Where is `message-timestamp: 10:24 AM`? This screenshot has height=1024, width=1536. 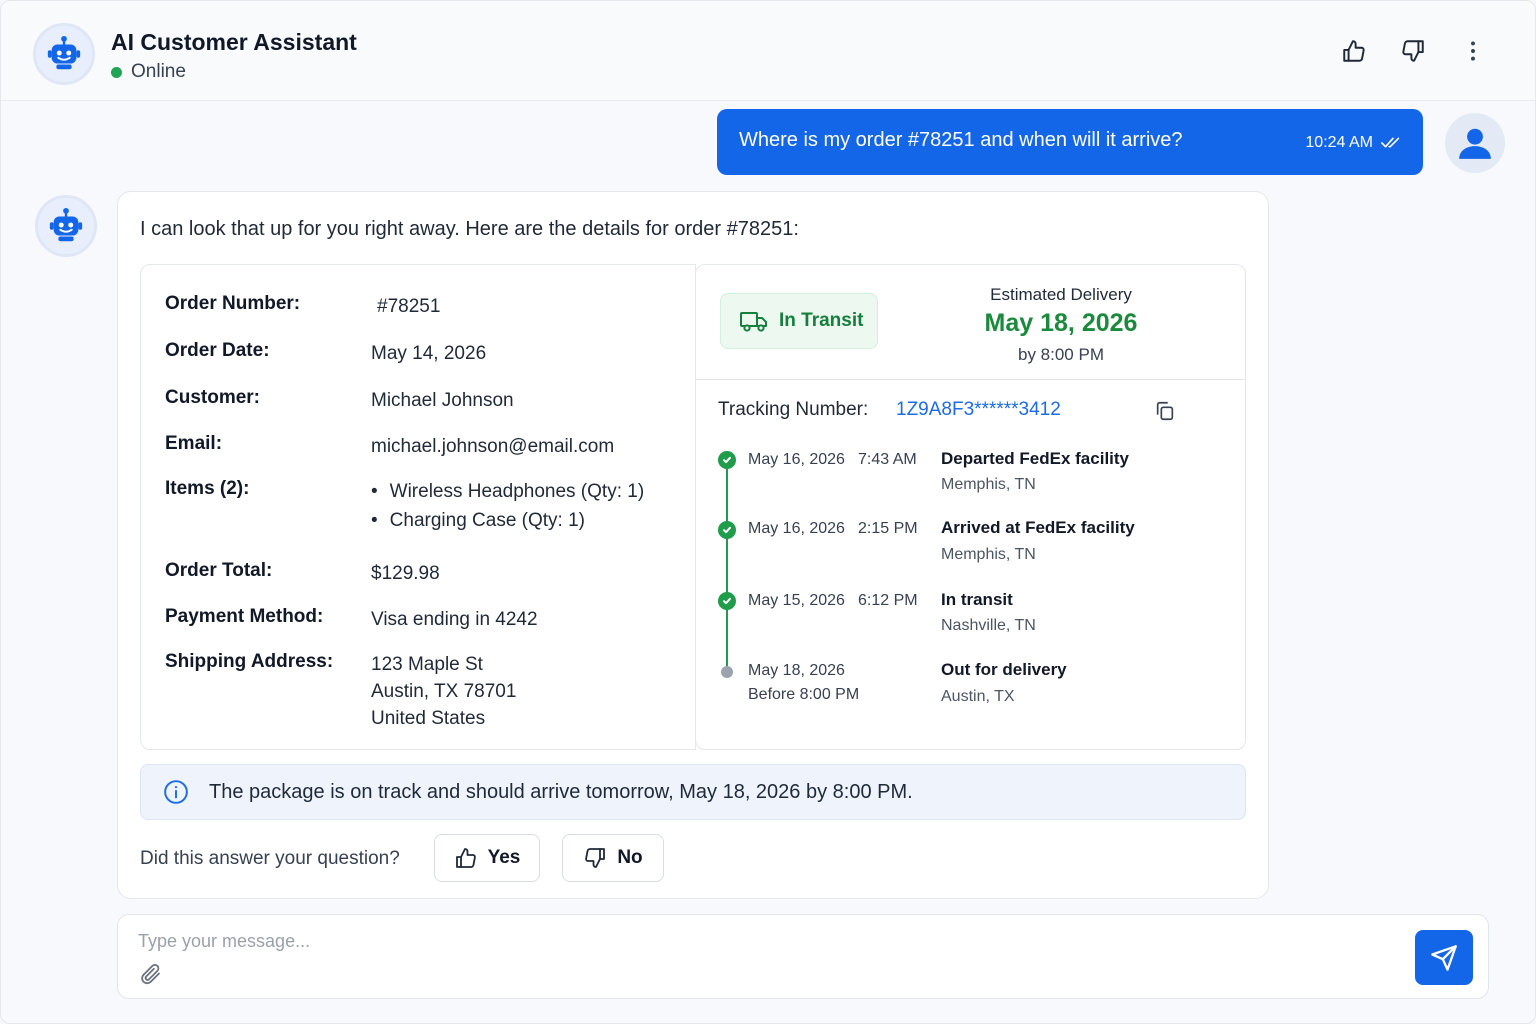
message-timestamp: 10:24 AM is located at coordinates (1354, 143).